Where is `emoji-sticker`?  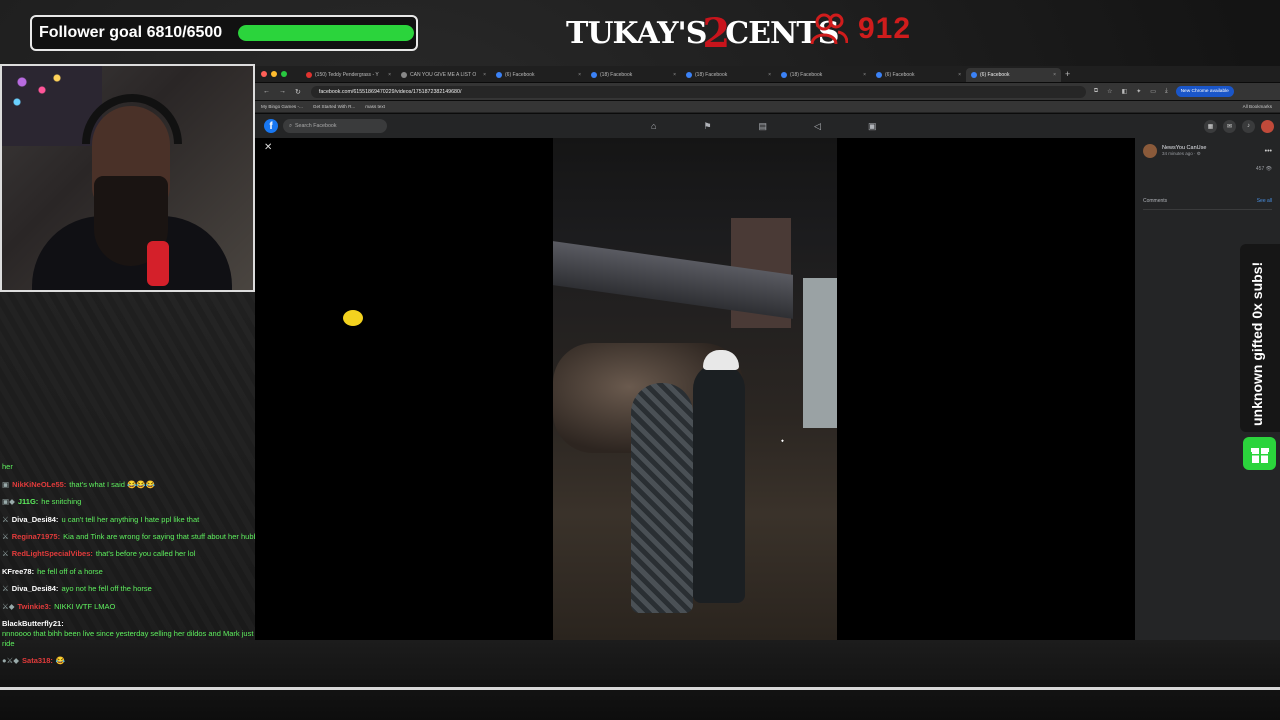
emoji-sticker is located at coordinates (353, 318).